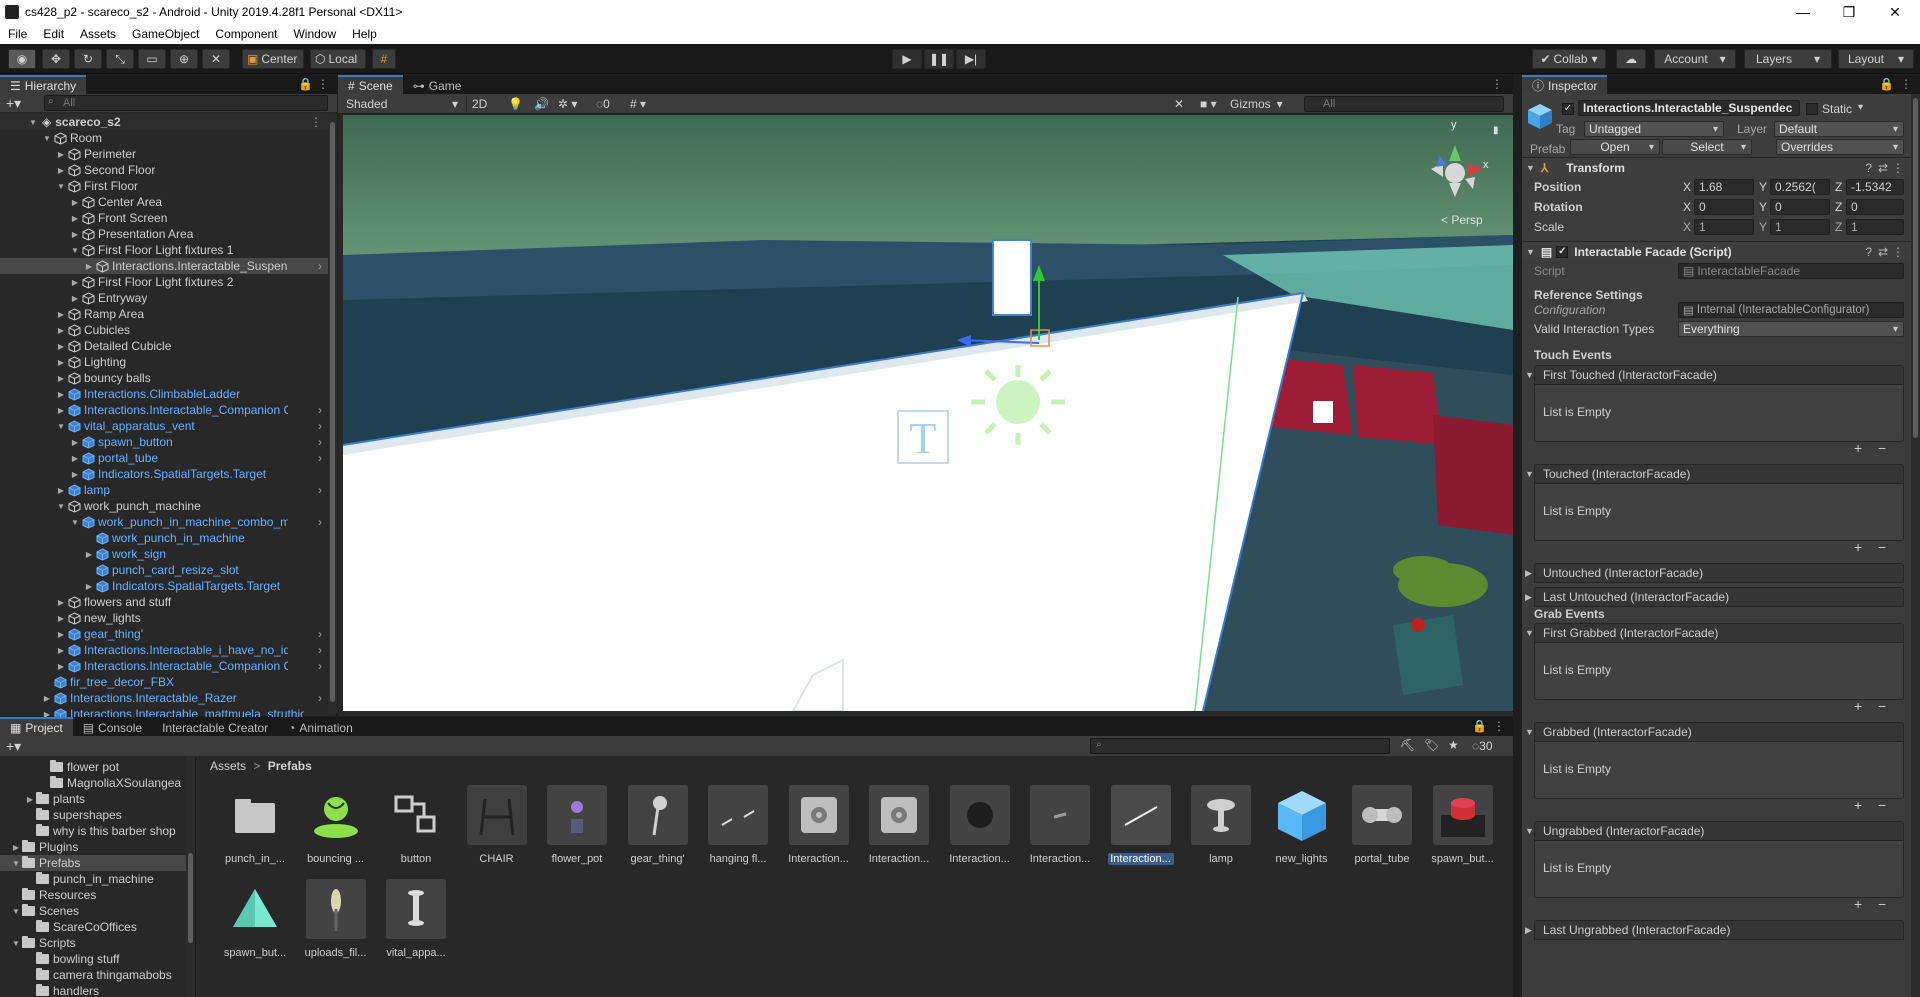  Describe the element at coordinates (1565, 84) in the screenshot. I see `tab-inspector: ⓘ Inspector` at that location.